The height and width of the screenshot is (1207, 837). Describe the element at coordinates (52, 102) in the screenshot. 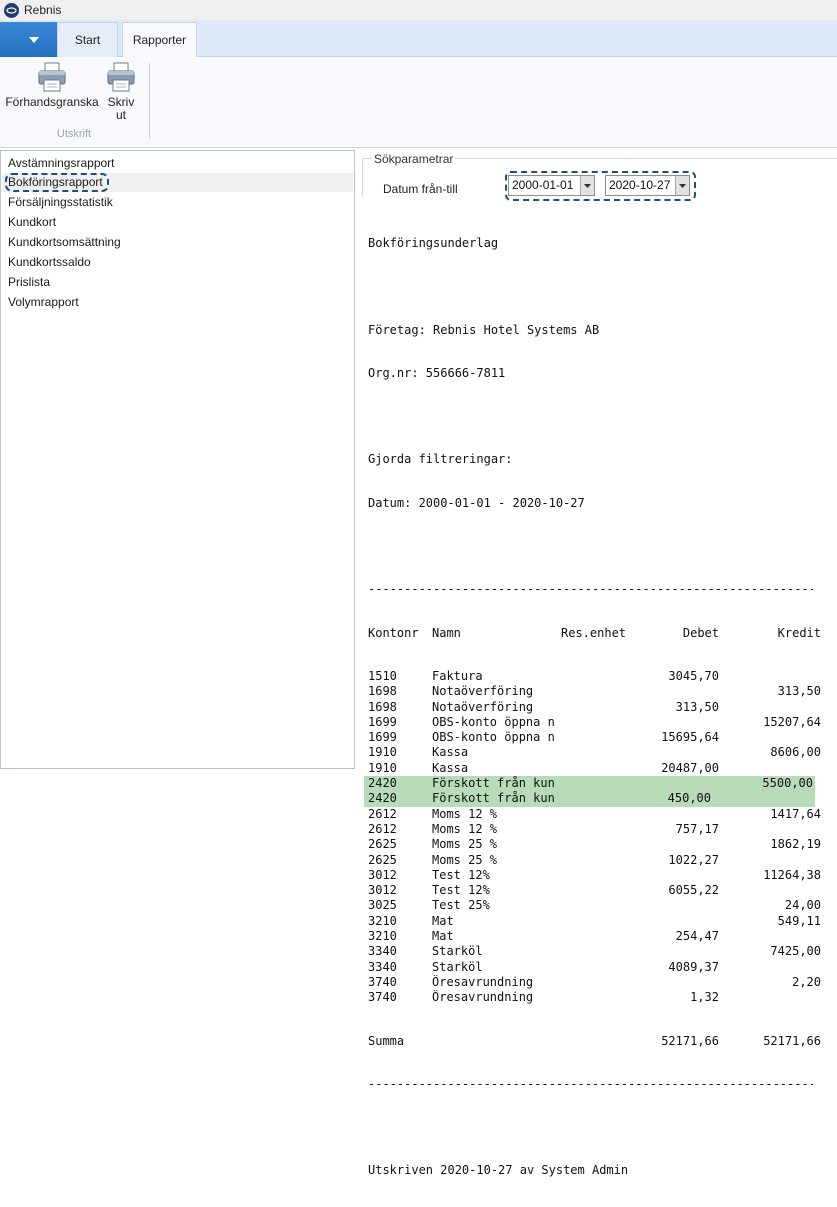

I see `preview-label: Förhandsgranska` at that location.